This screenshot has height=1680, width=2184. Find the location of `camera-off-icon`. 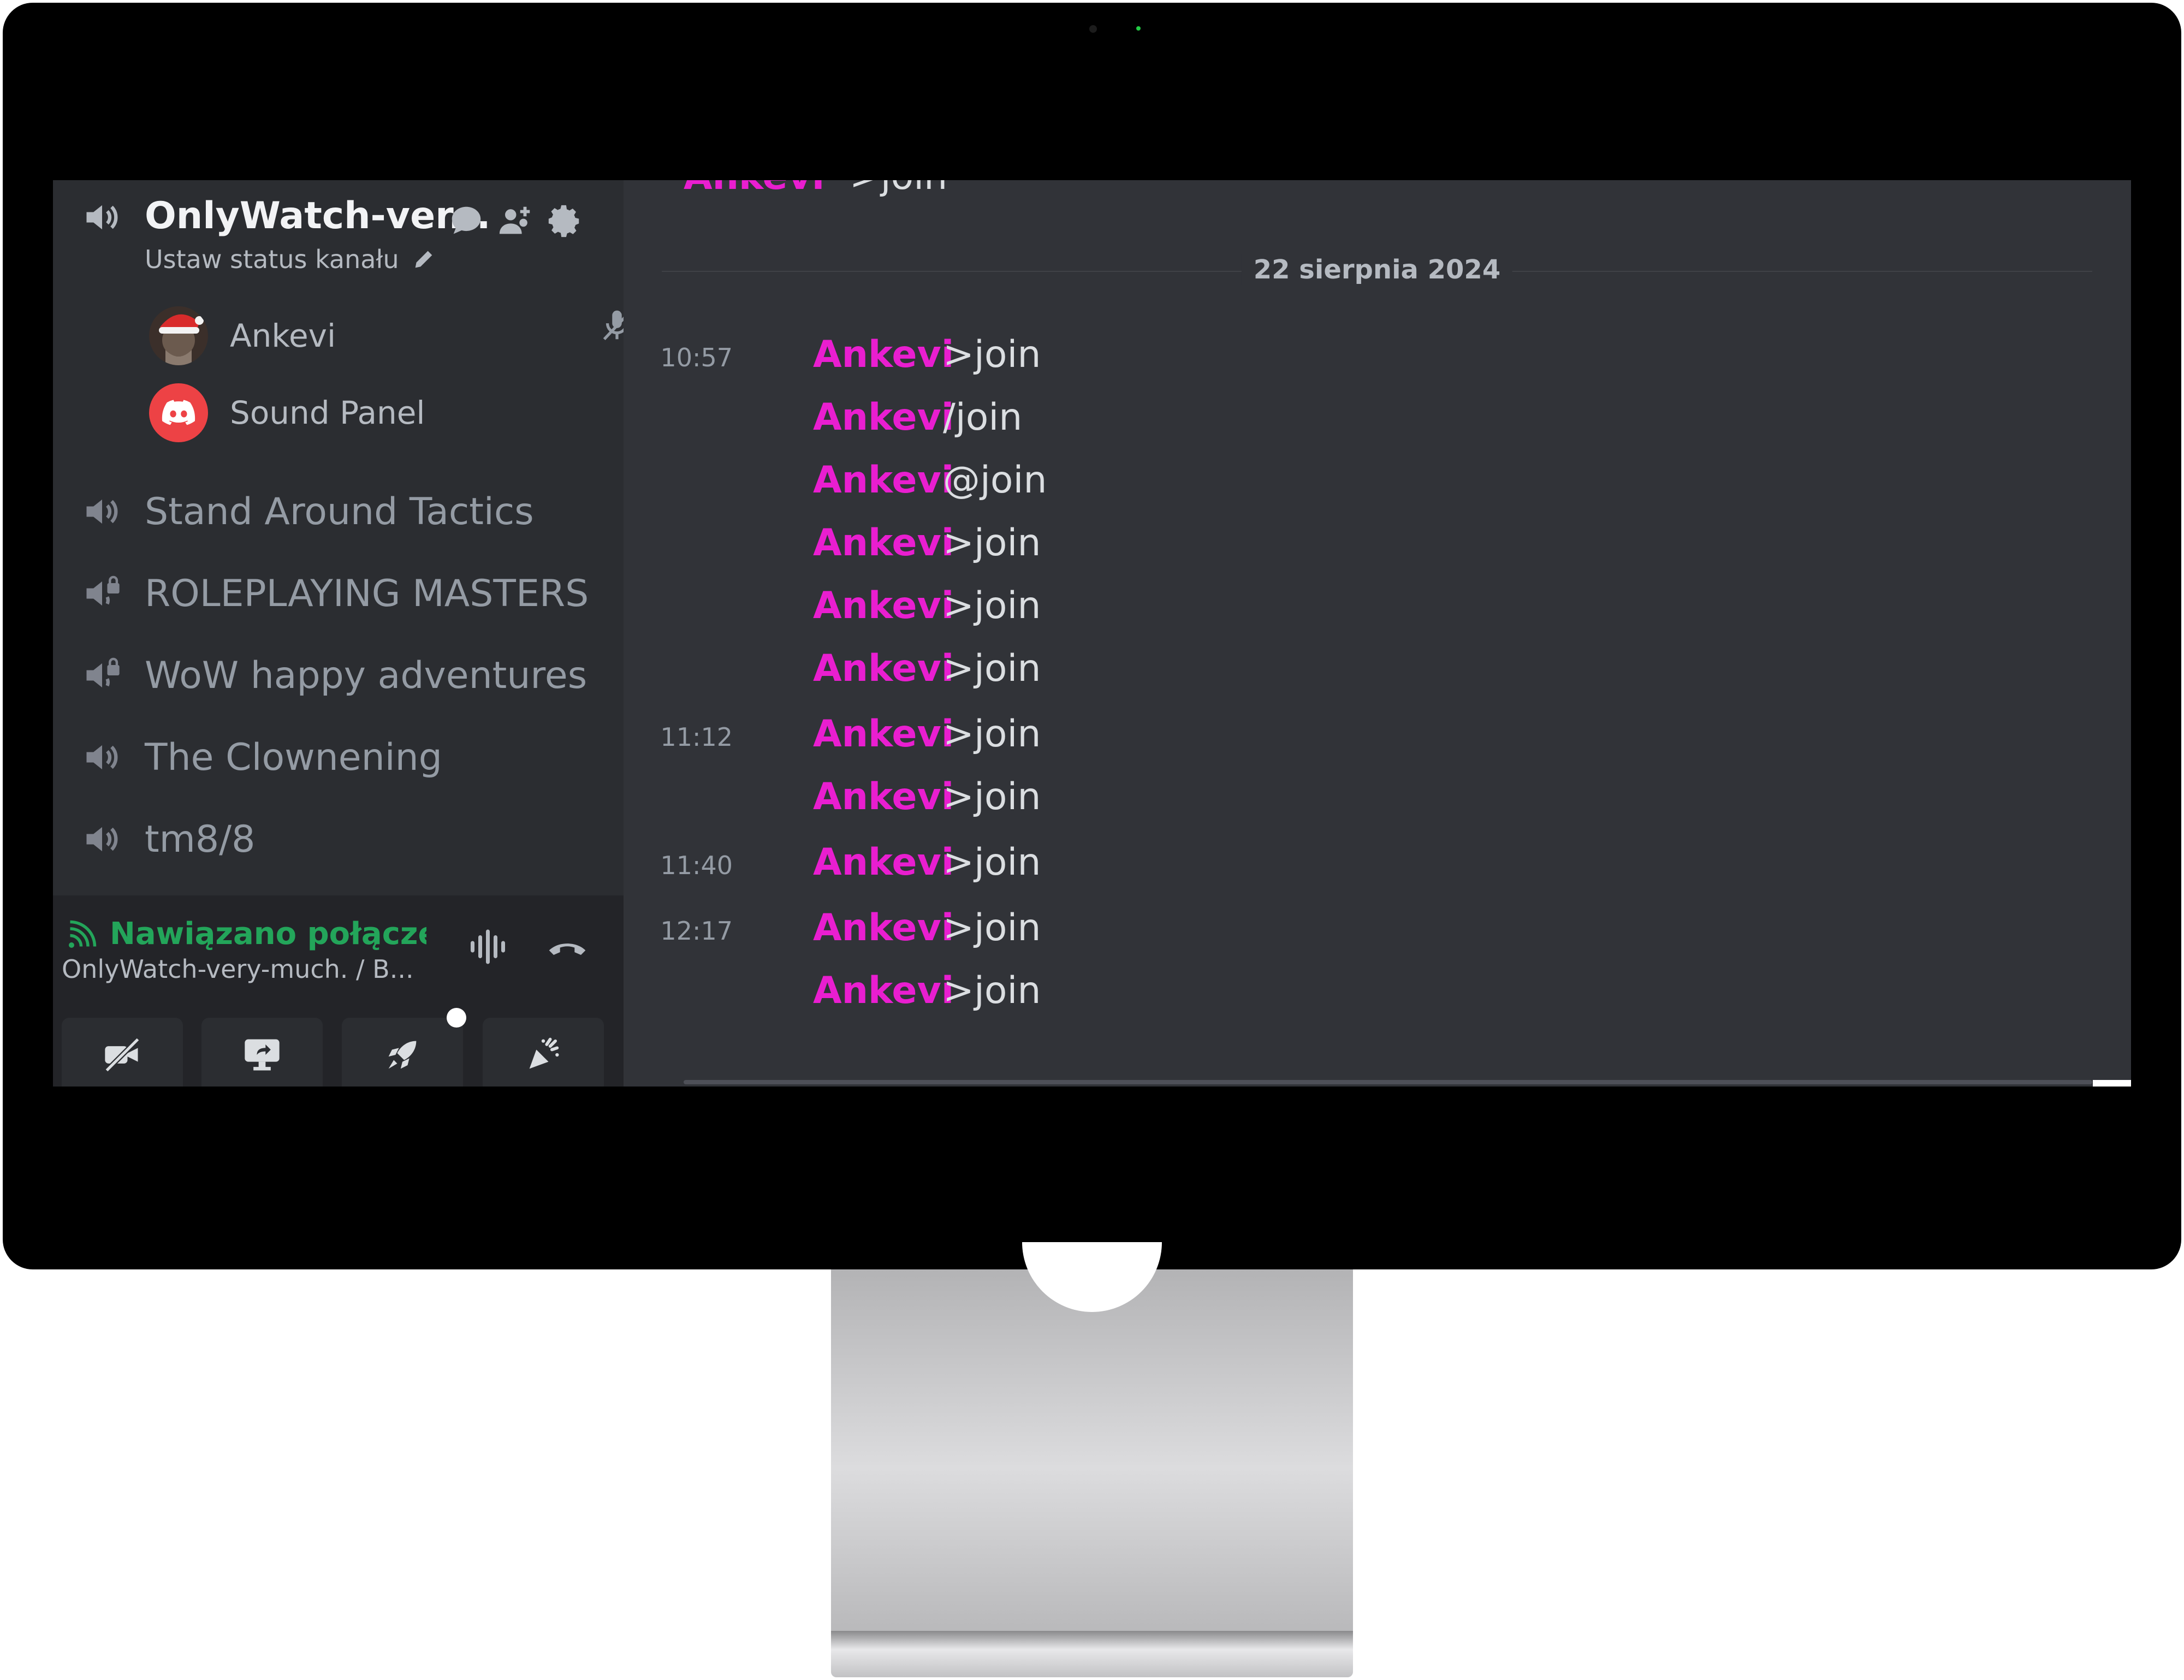

camera-off-icon is located at coordinates (123, 1054).